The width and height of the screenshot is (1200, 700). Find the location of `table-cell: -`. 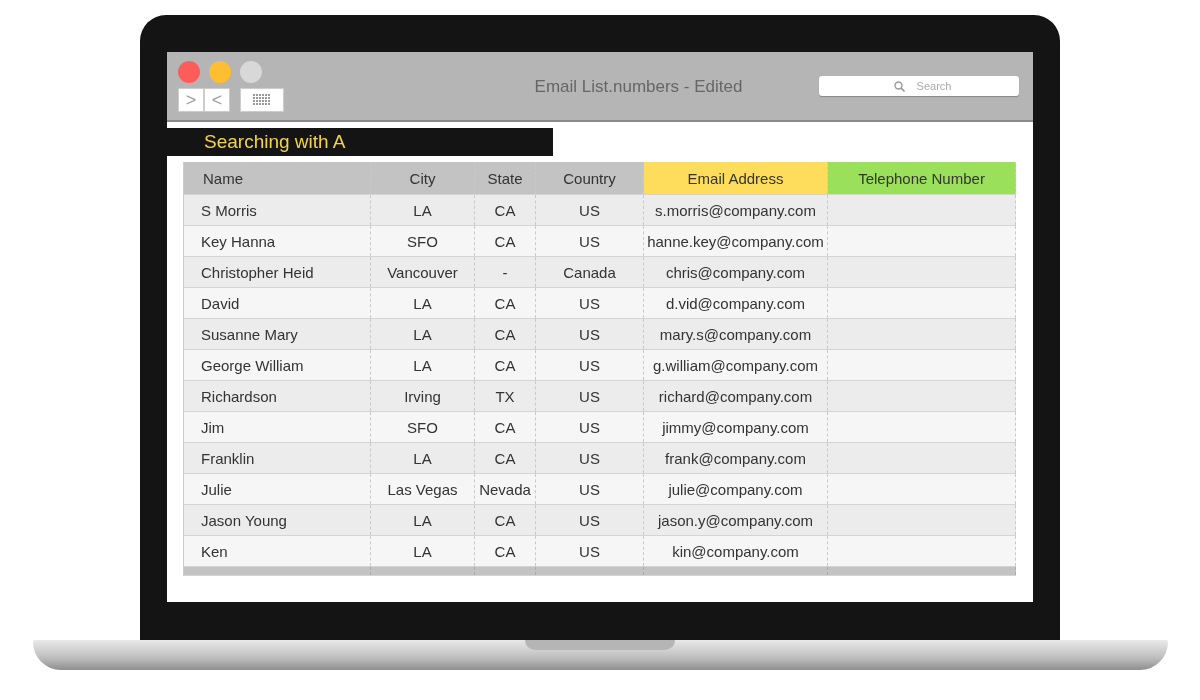

table-cell: - is located at coordinates (505, 272).